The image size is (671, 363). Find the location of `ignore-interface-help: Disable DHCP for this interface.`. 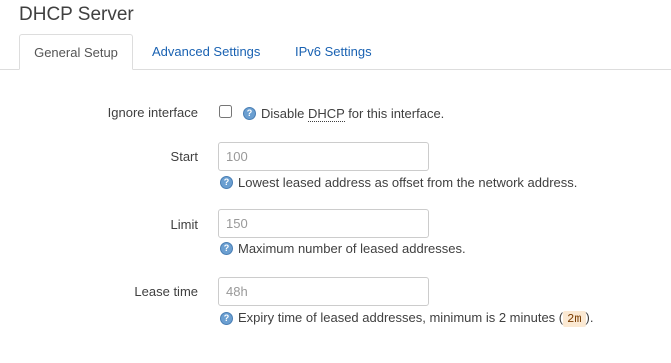

ignore-interface-help: Disable DHCP for this interface. is located at coordinates (353, 114).